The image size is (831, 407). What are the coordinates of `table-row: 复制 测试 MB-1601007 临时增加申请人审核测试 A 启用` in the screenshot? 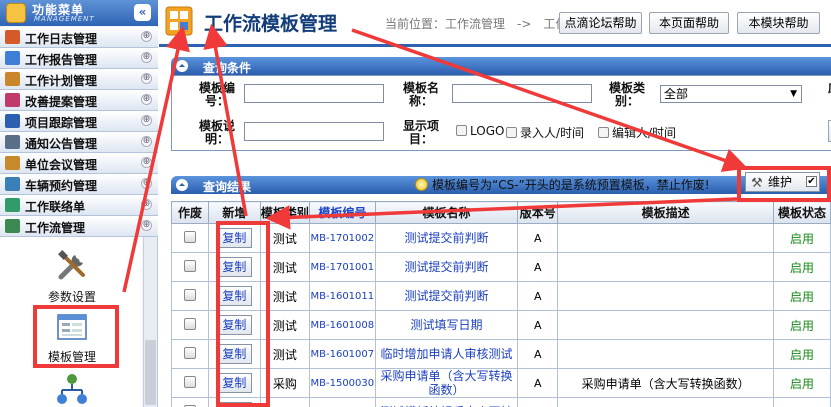 It's located at (501, 354).